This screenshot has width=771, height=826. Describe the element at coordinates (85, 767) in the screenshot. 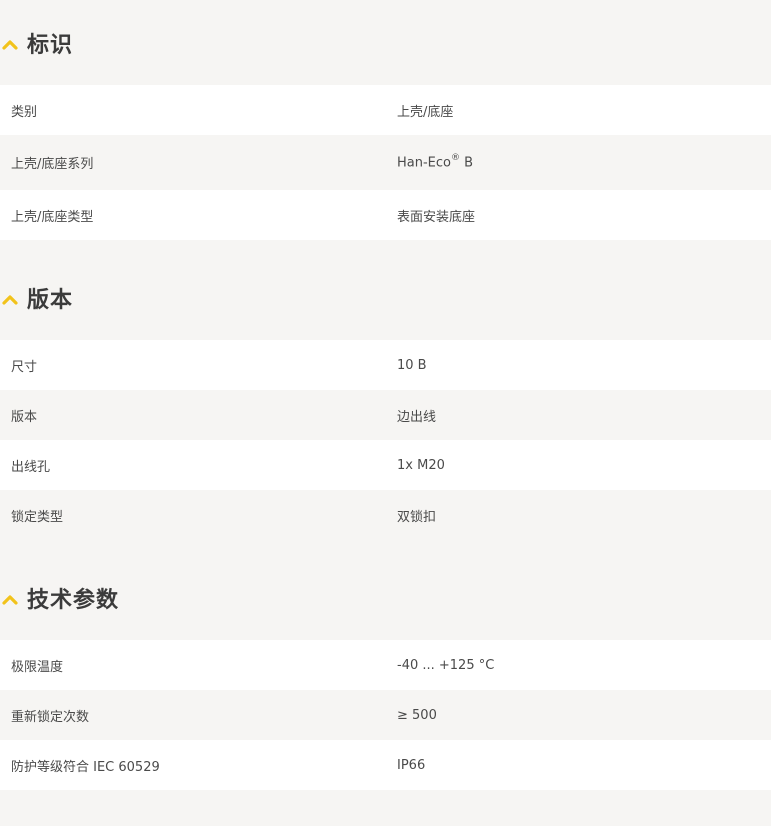

I see `row-label: 防护等级符合 IEC 60529` at that location.